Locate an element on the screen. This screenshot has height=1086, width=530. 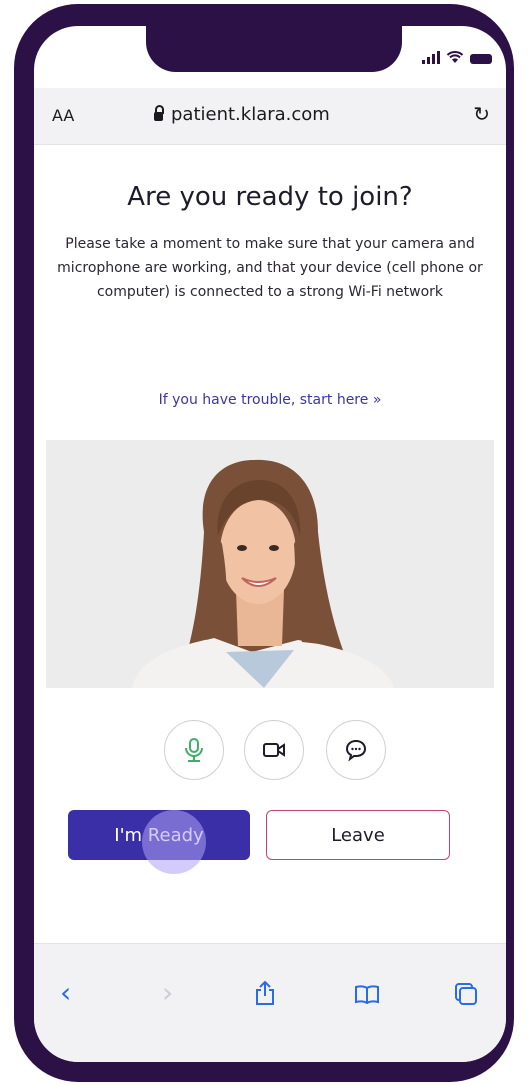
microphone-icon is located at coordinates (194, 750).